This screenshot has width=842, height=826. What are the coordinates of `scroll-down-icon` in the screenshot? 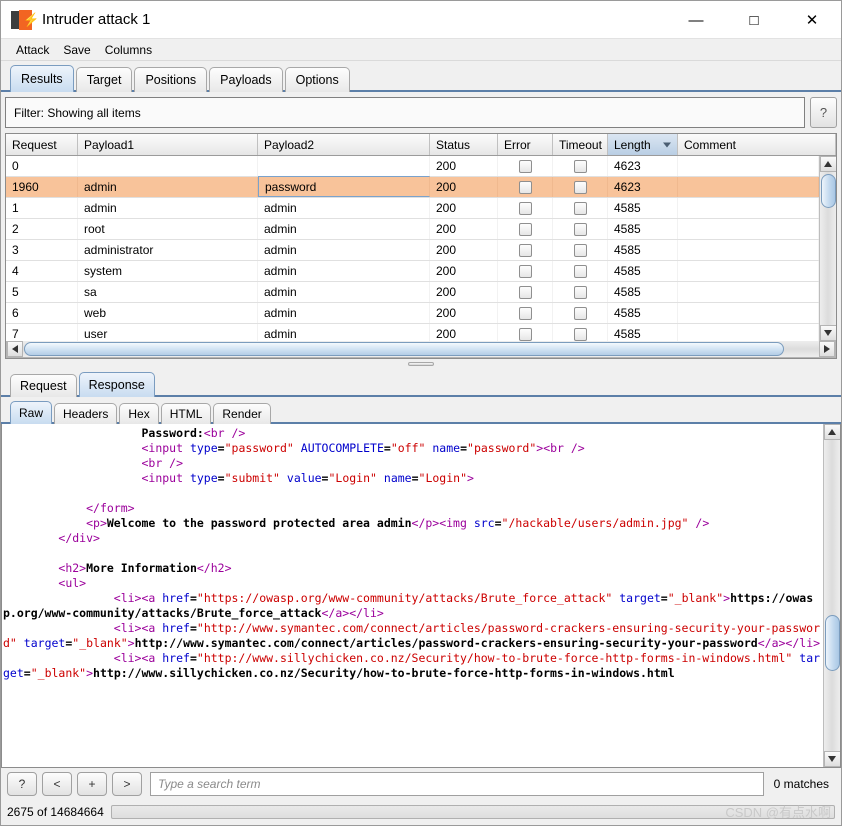 It's located at (827, 333).